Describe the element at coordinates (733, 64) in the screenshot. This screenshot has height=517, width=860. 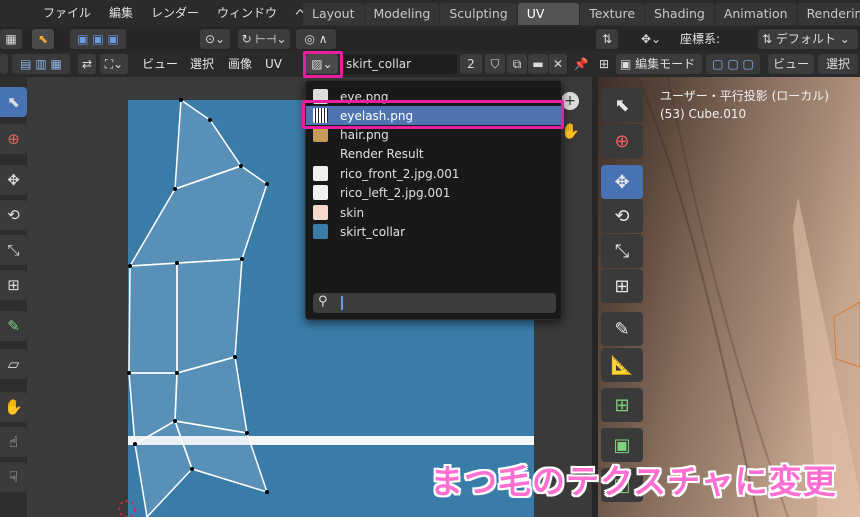
I see `mesh-select-mode-group: ▢ ▢ ▢` at that location.